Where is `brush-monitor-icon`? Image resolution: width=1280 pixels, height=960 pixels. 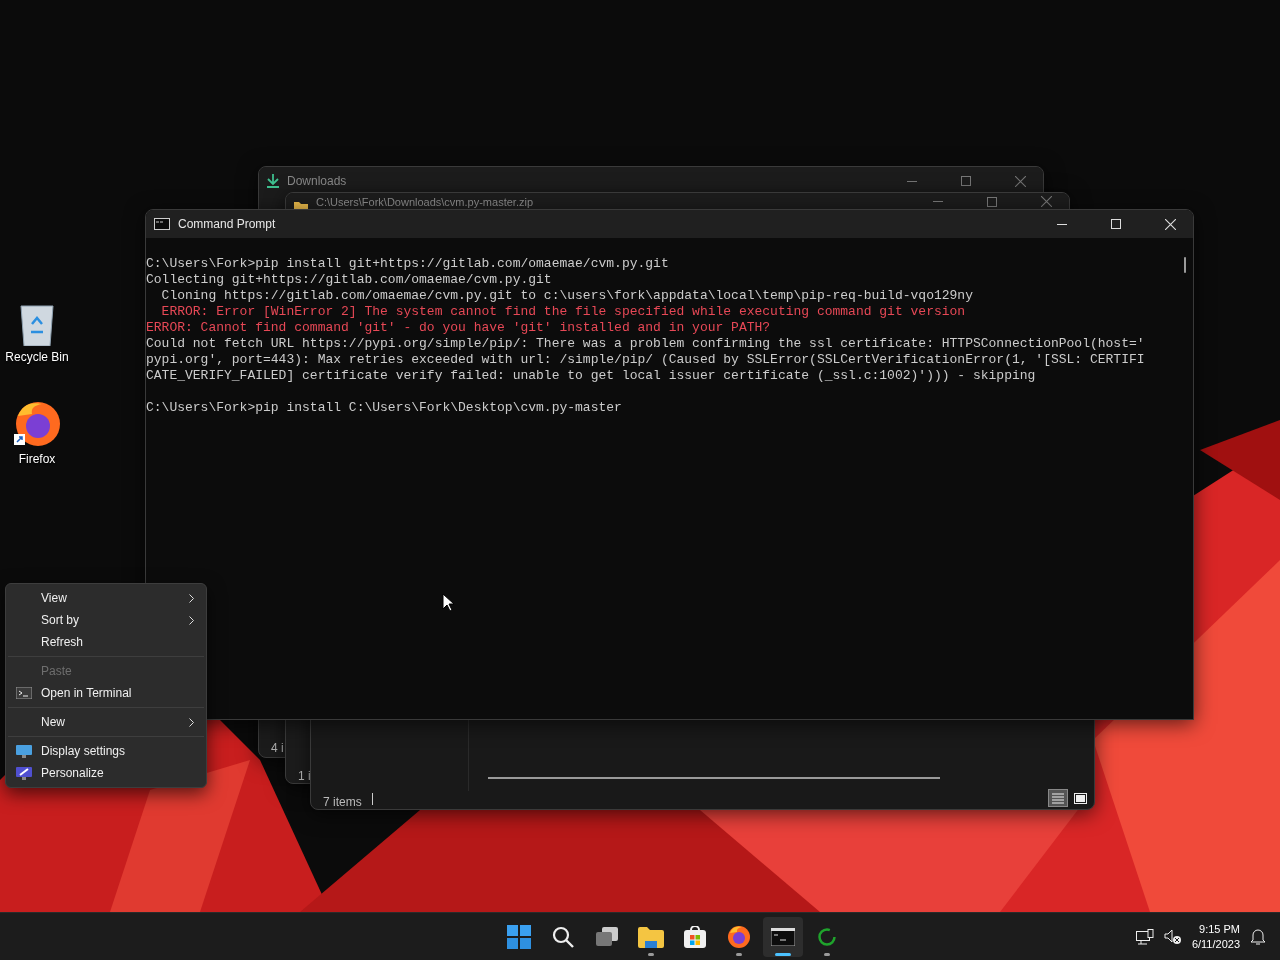 brush-monitor-icon is located at coordinates (24, 773).